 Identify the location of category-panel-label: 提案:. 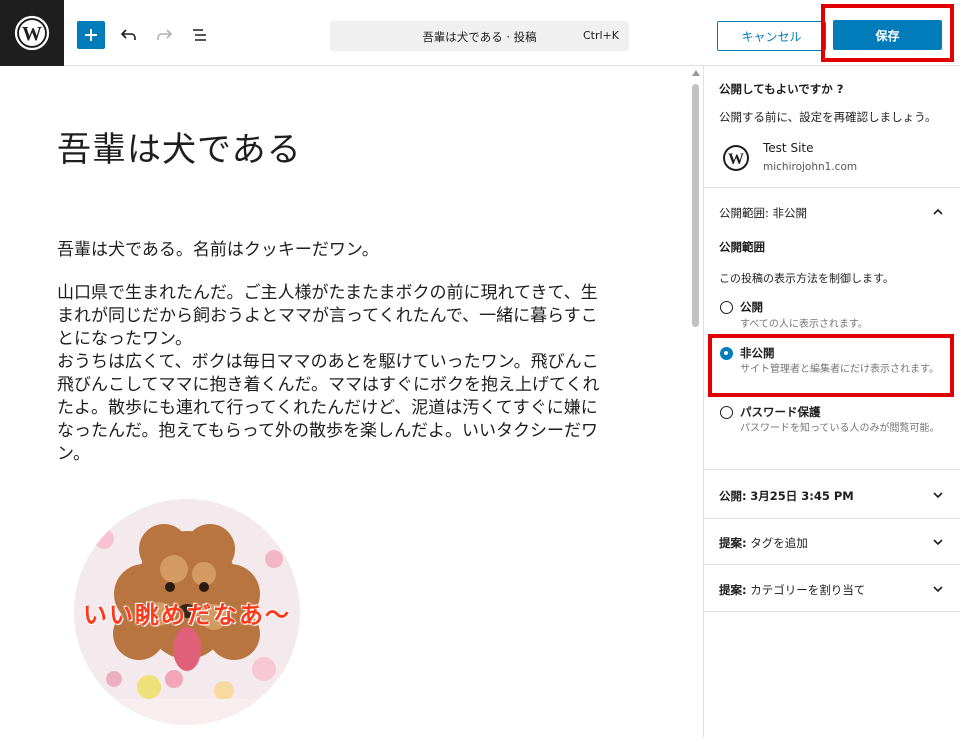
(733, 590).